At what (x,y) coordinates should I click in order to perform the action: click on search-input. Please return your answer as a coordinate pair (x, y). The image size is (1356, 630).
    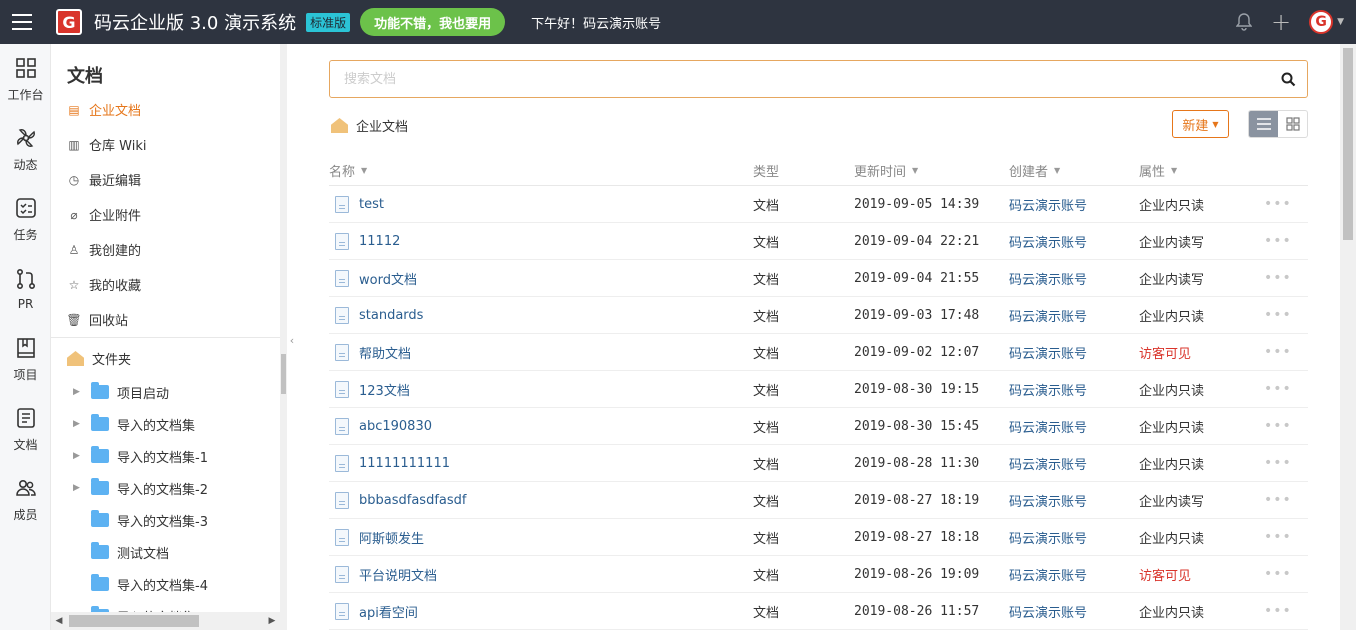
    Looking at the image, I should click on (799, 79).